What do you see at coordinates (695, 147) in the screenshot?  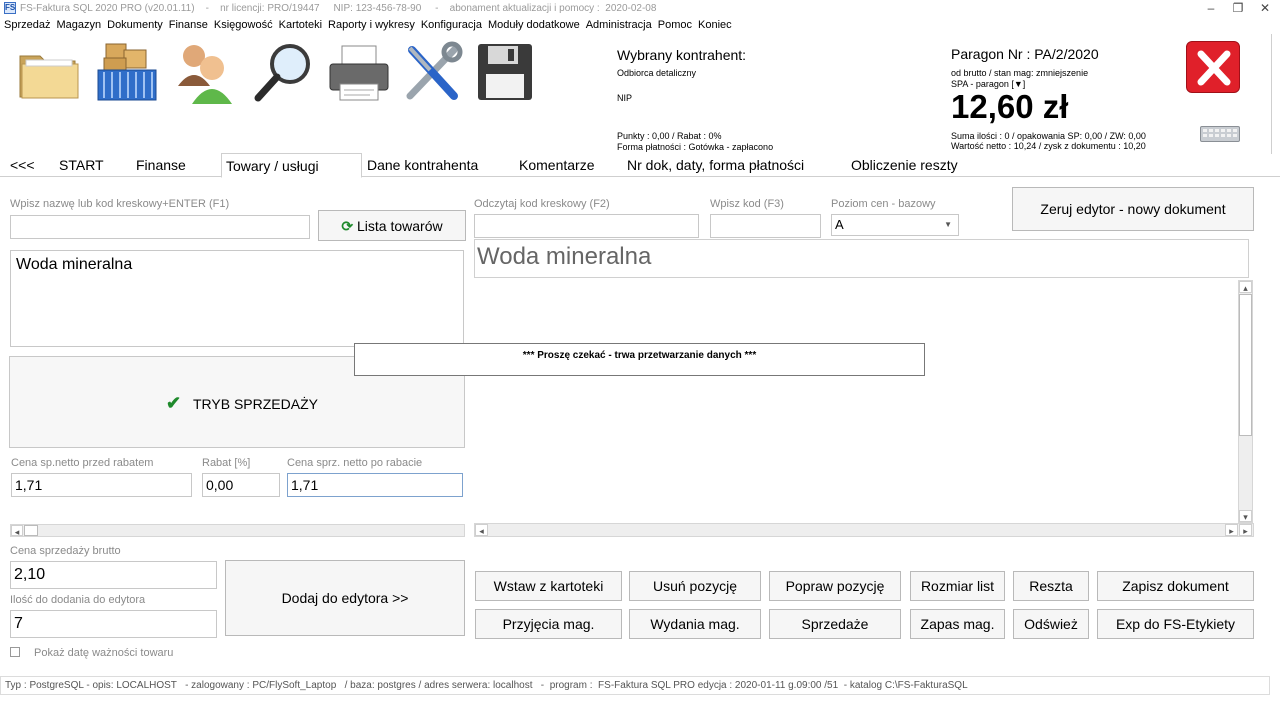 I see `contractor-payment: Forma płatności : Gotówka - zapłacono` at bounding box center [695, 147].